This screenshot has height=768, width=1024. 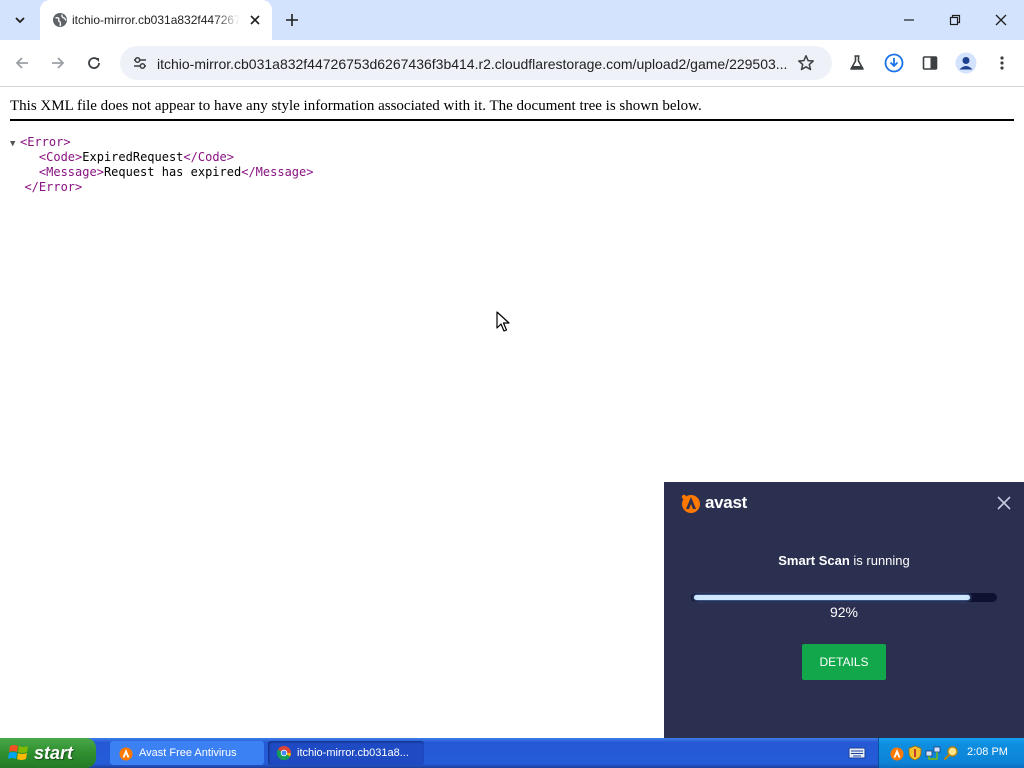 I want to click on avast-logo-icon, so click(x=690, y=503).